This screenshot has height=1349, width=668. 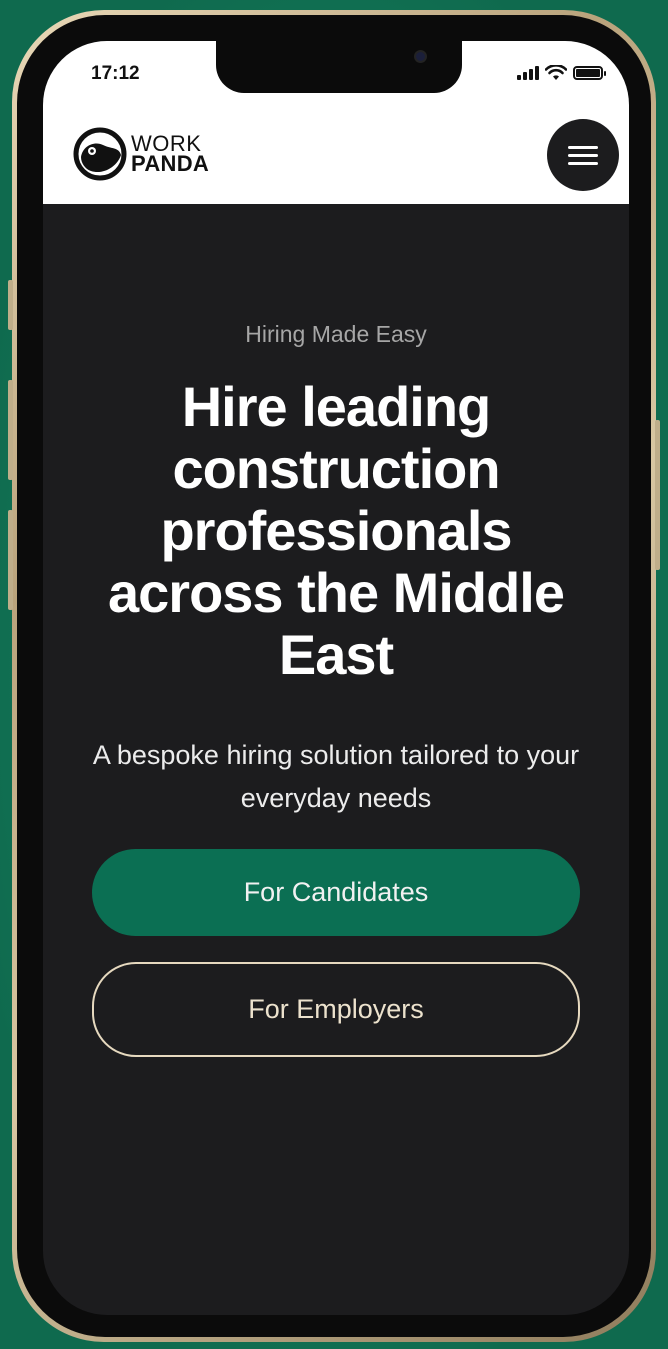 I want to click on status-icons, so click(x=561, y=73).